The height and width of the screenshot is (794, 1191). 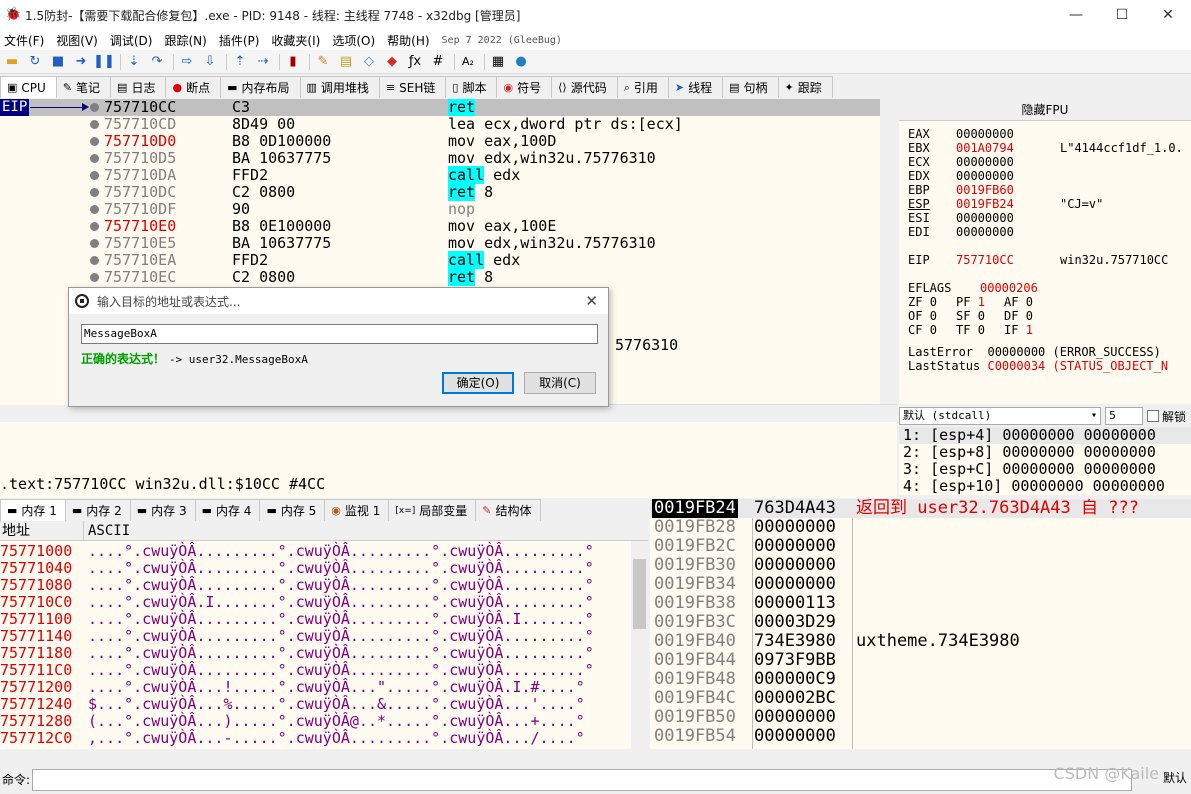 I want to click on open-icon: ▬, so click(x=12, y=62).